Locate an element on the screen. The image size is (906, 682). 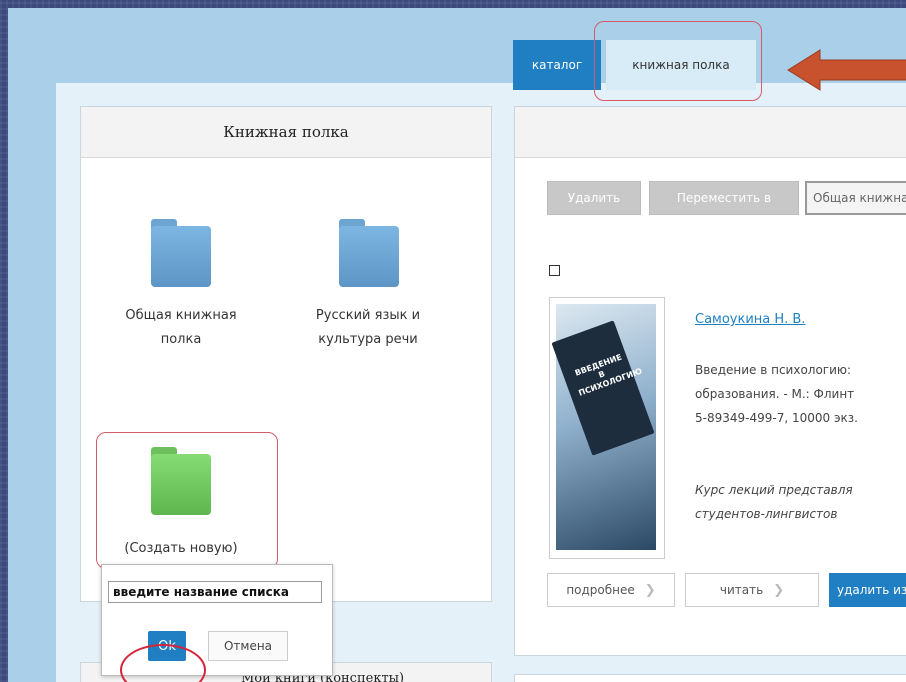
tab-highlight-frame is located at coordinates (678, 61).